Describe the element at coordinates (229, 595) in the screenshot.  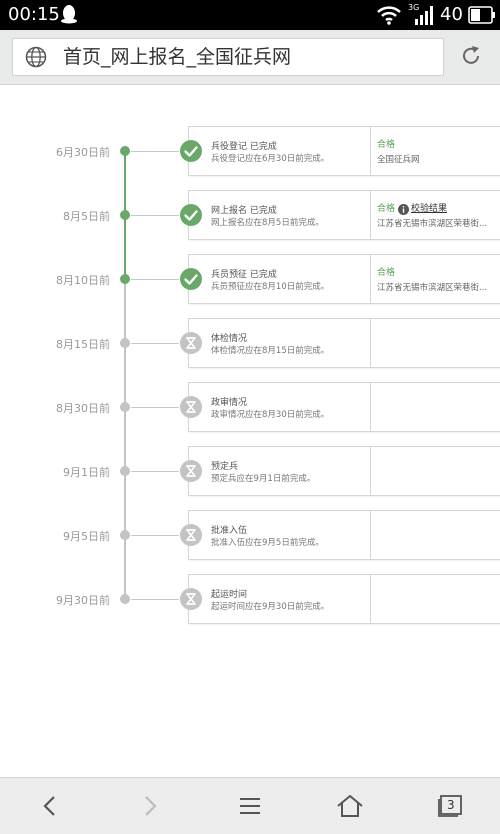
I see `step-title: 起运时间` at that location.